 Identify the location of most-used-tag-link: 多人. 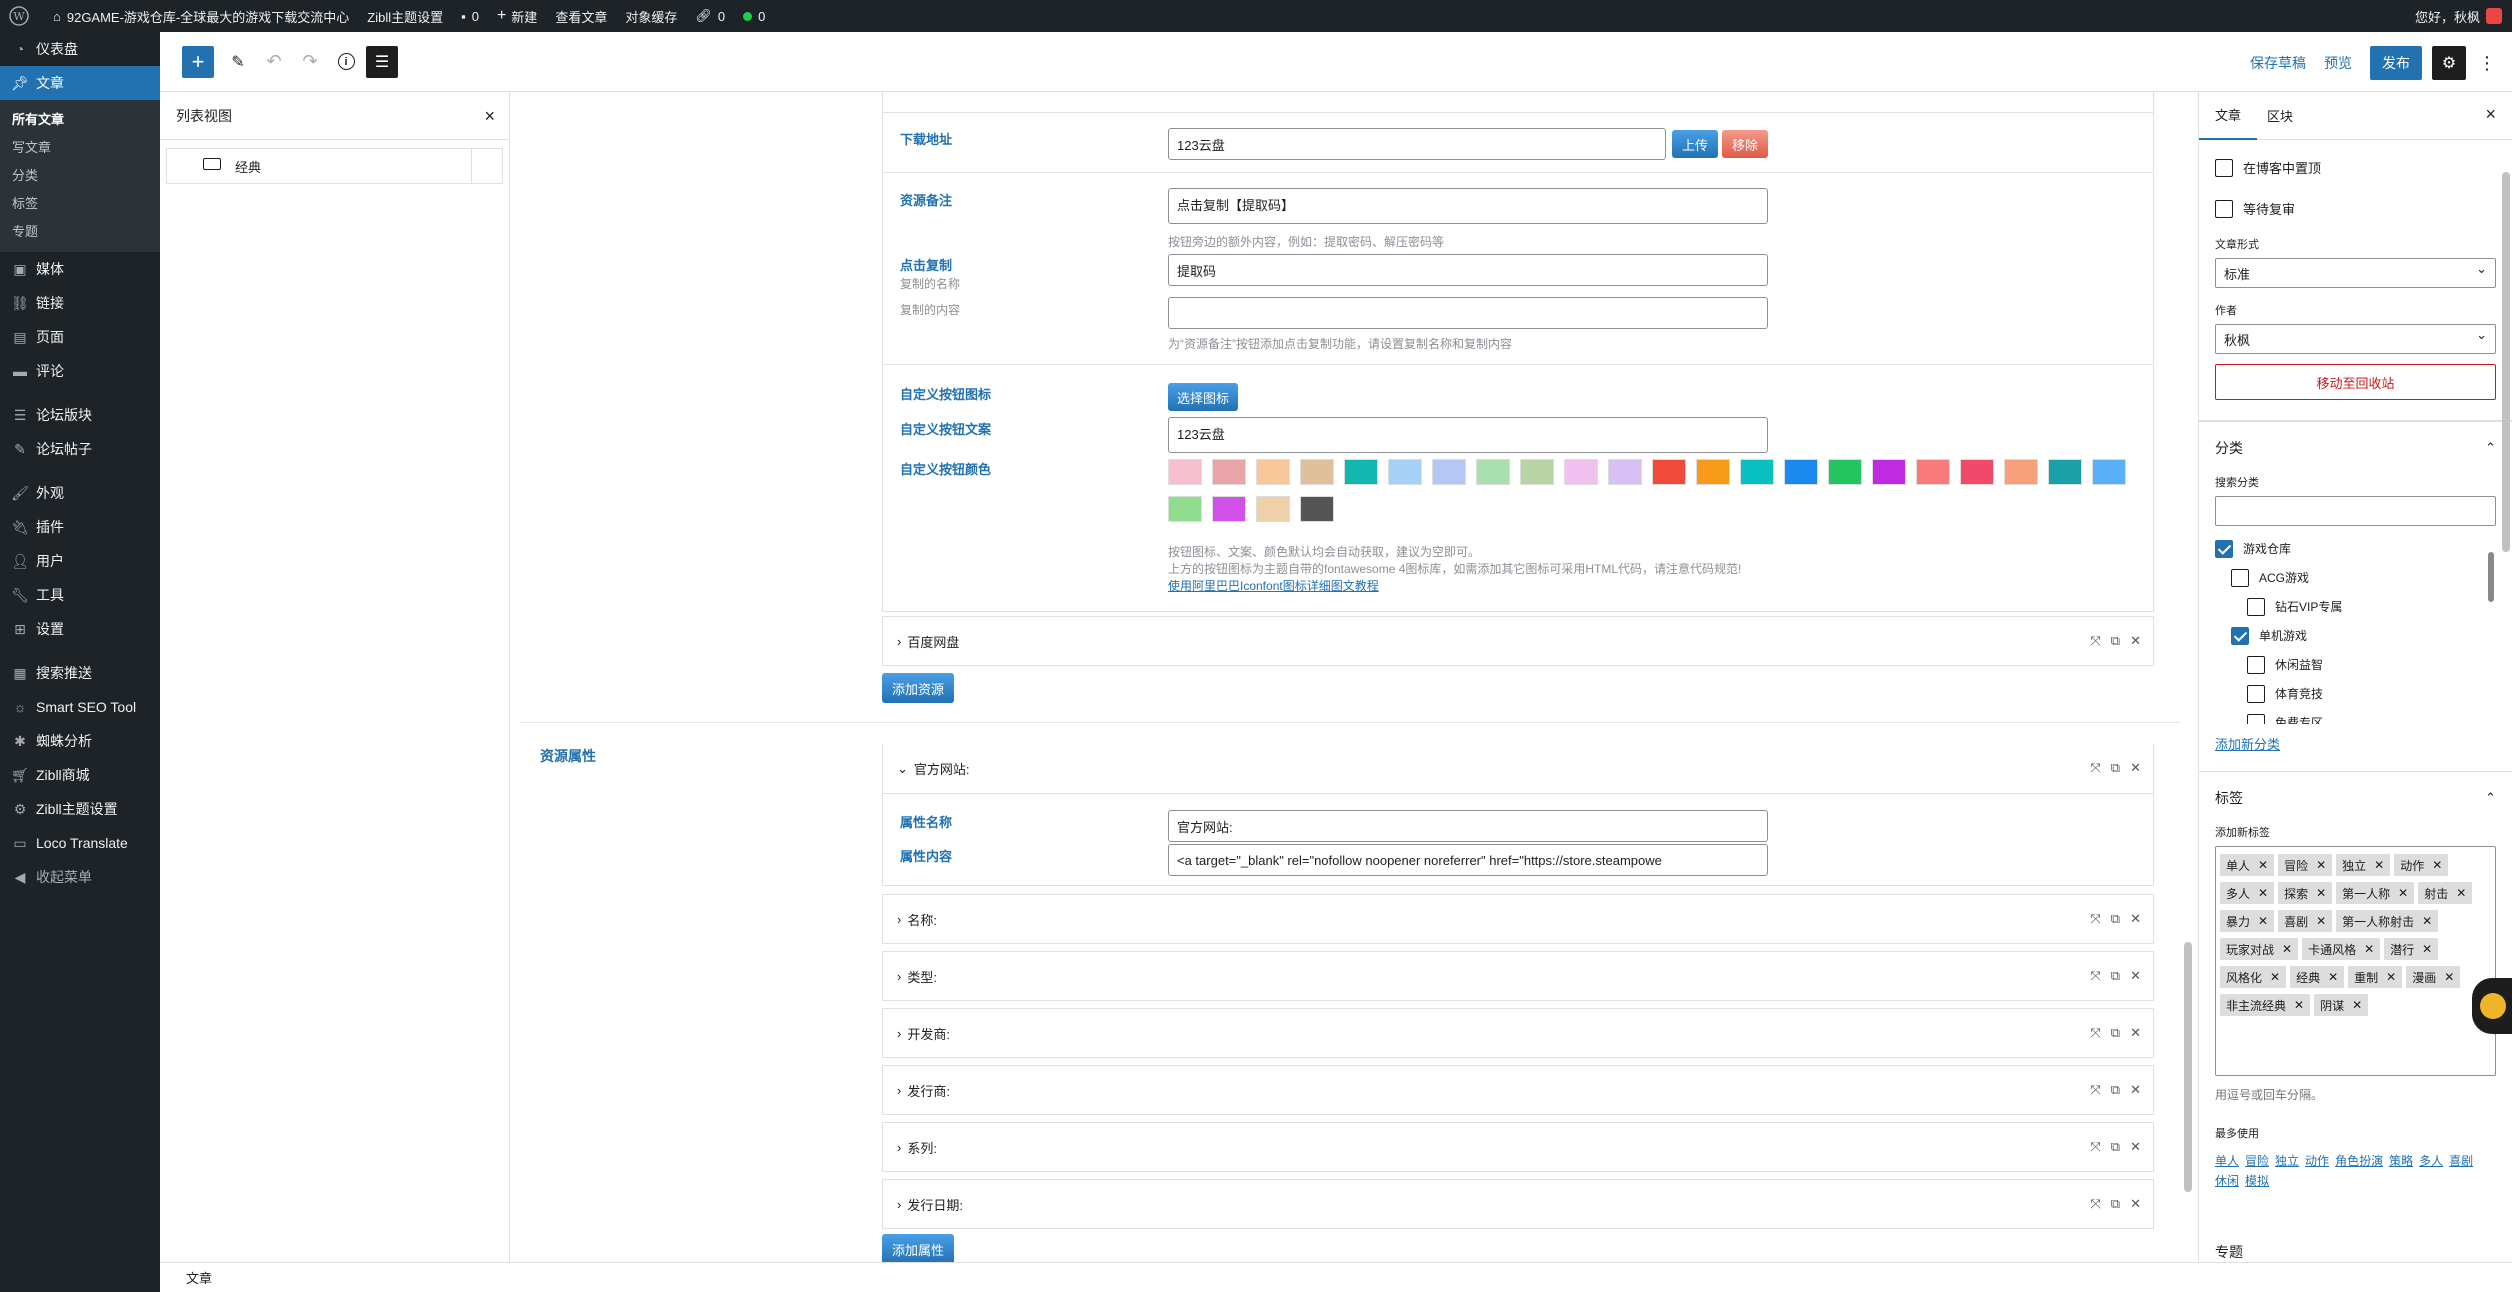
(2431, 1161).